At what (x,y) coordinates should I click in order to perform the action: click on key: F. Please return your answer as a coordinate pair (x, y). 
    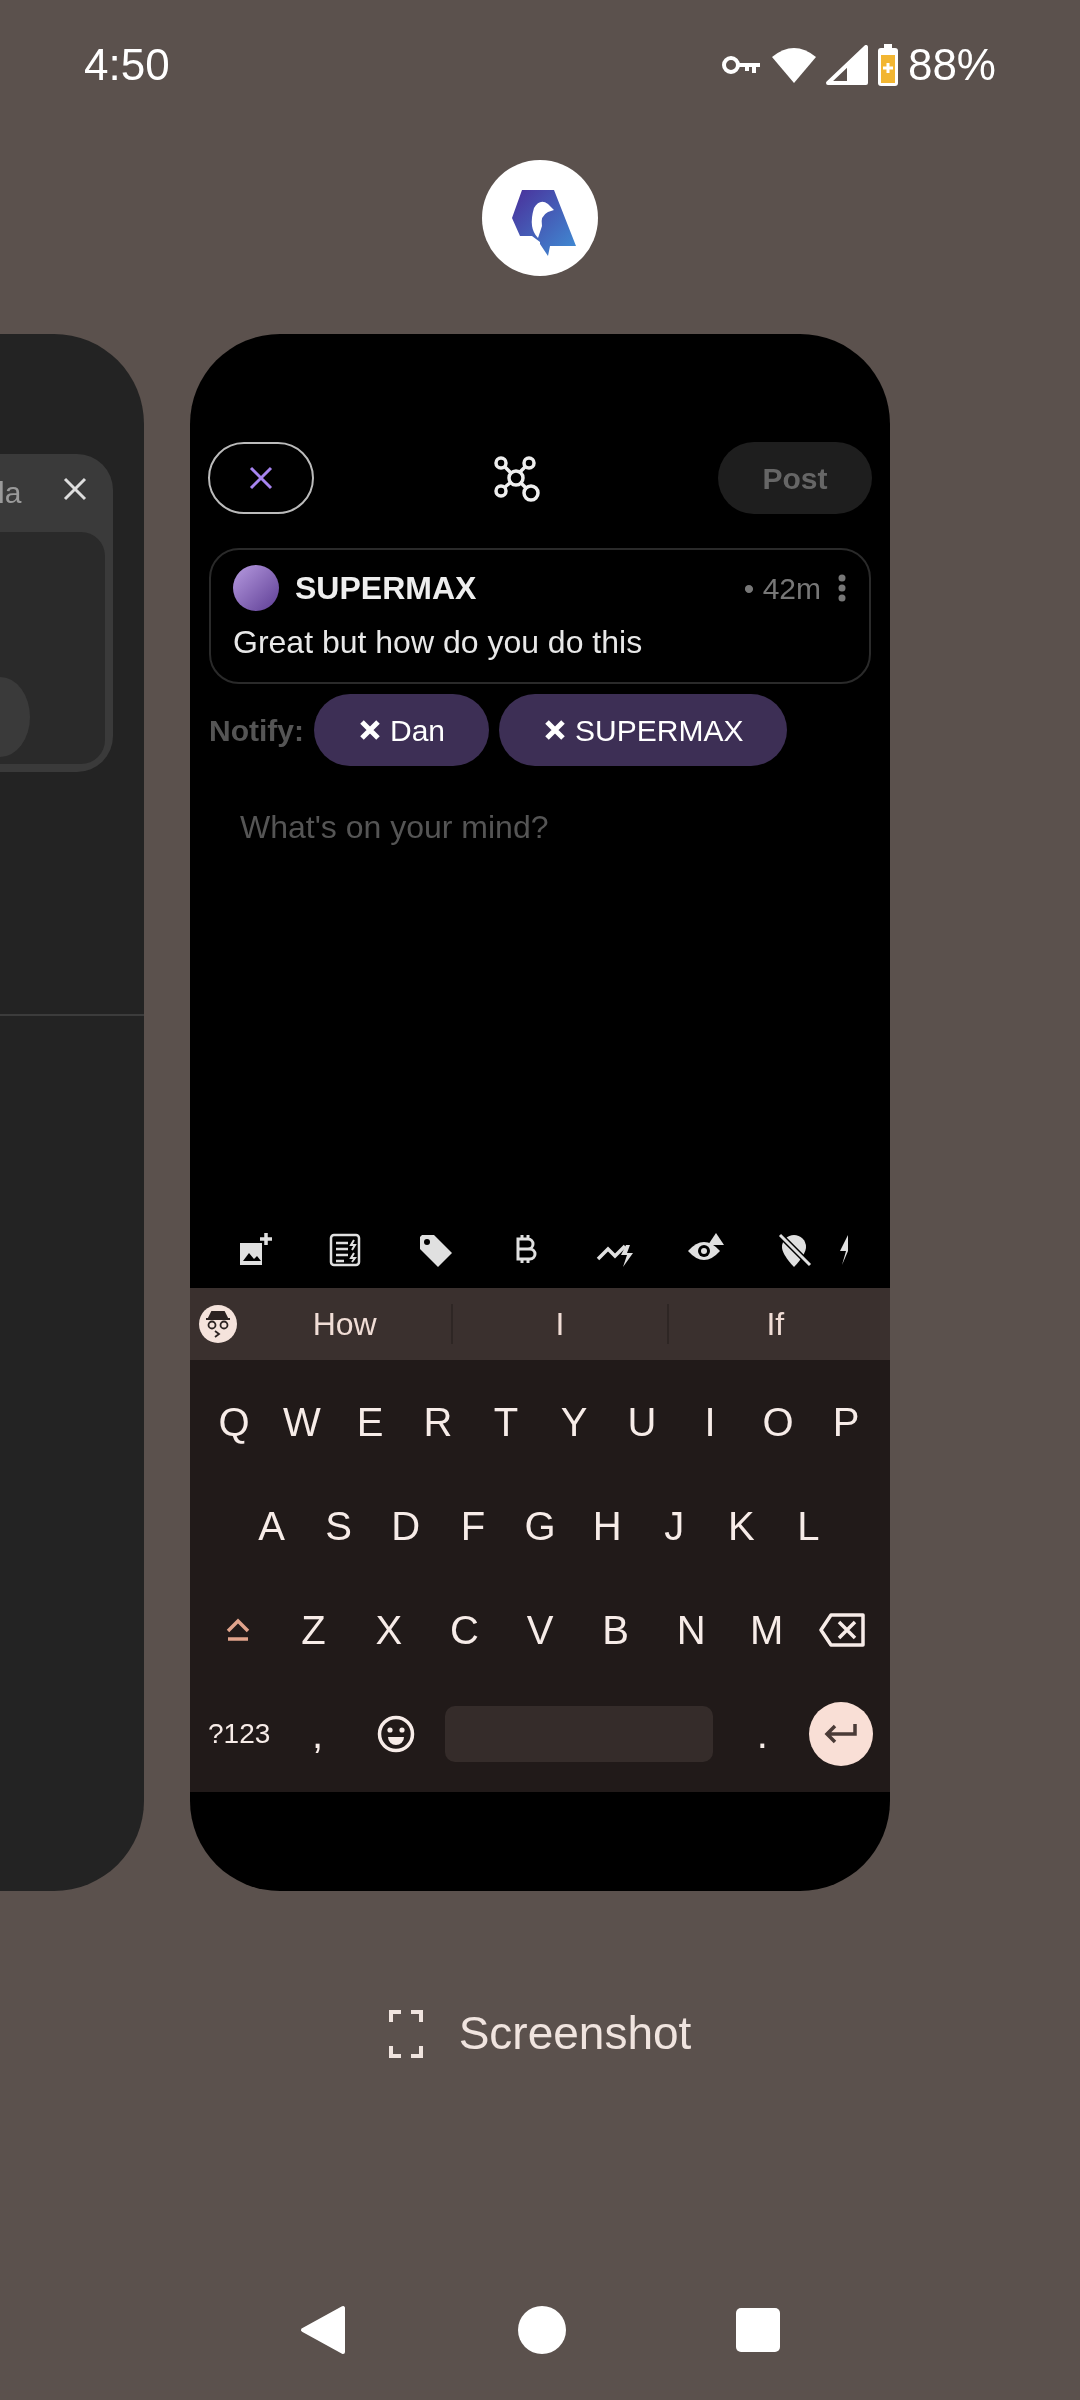
    Looking at the image, I should click on (473, 1526).